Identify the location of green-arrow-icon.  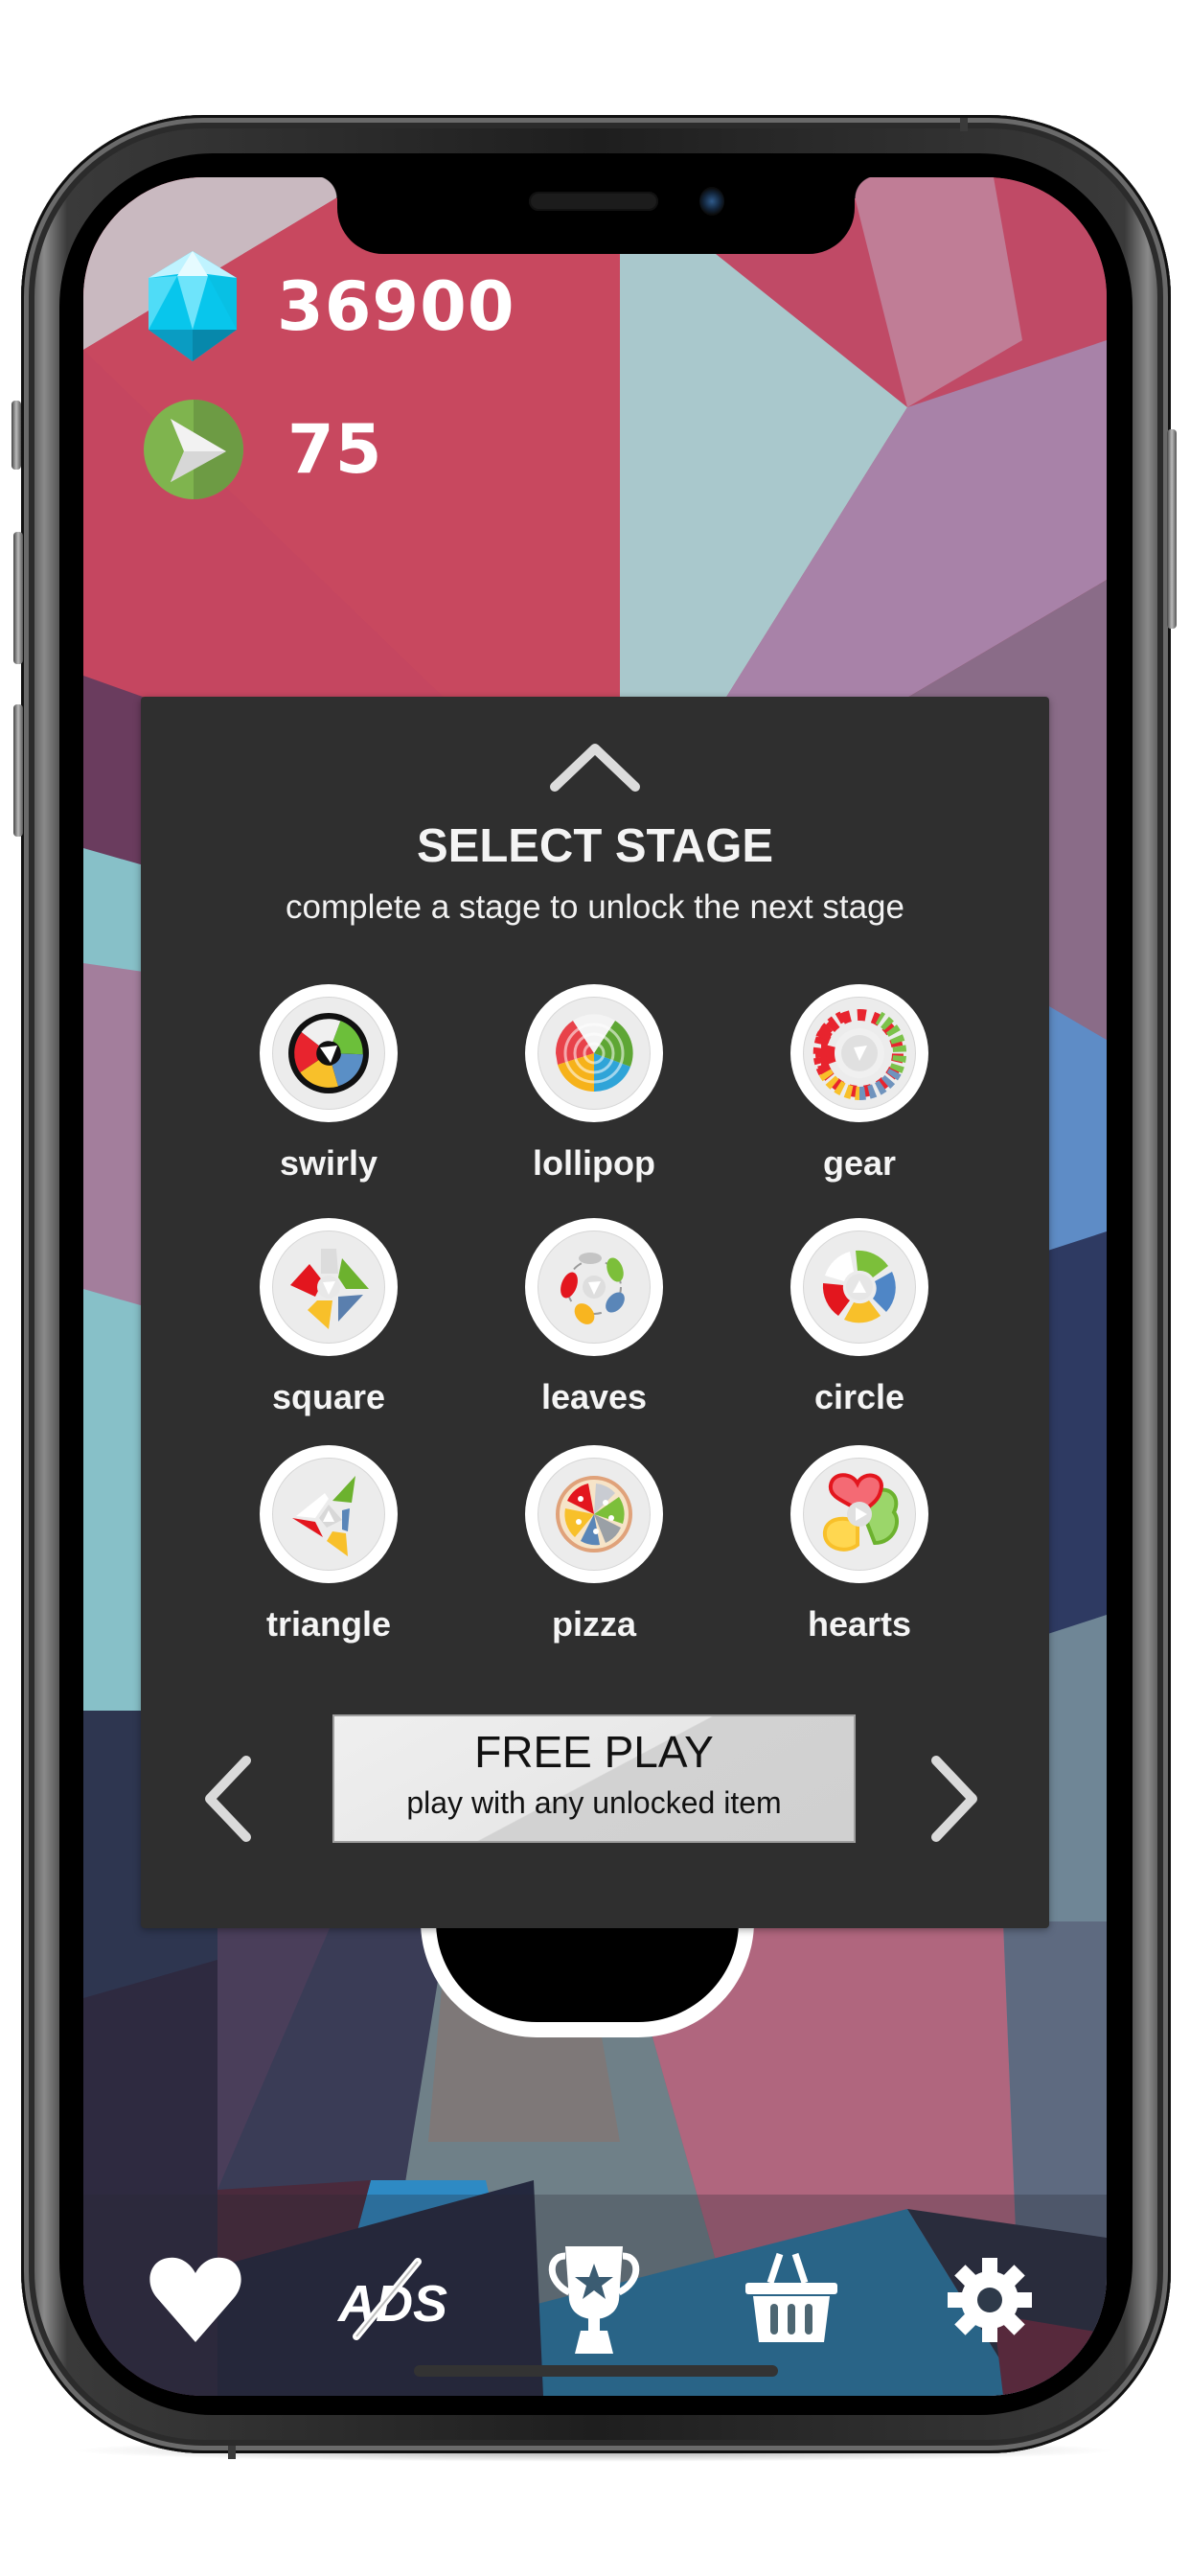
(194, 449).